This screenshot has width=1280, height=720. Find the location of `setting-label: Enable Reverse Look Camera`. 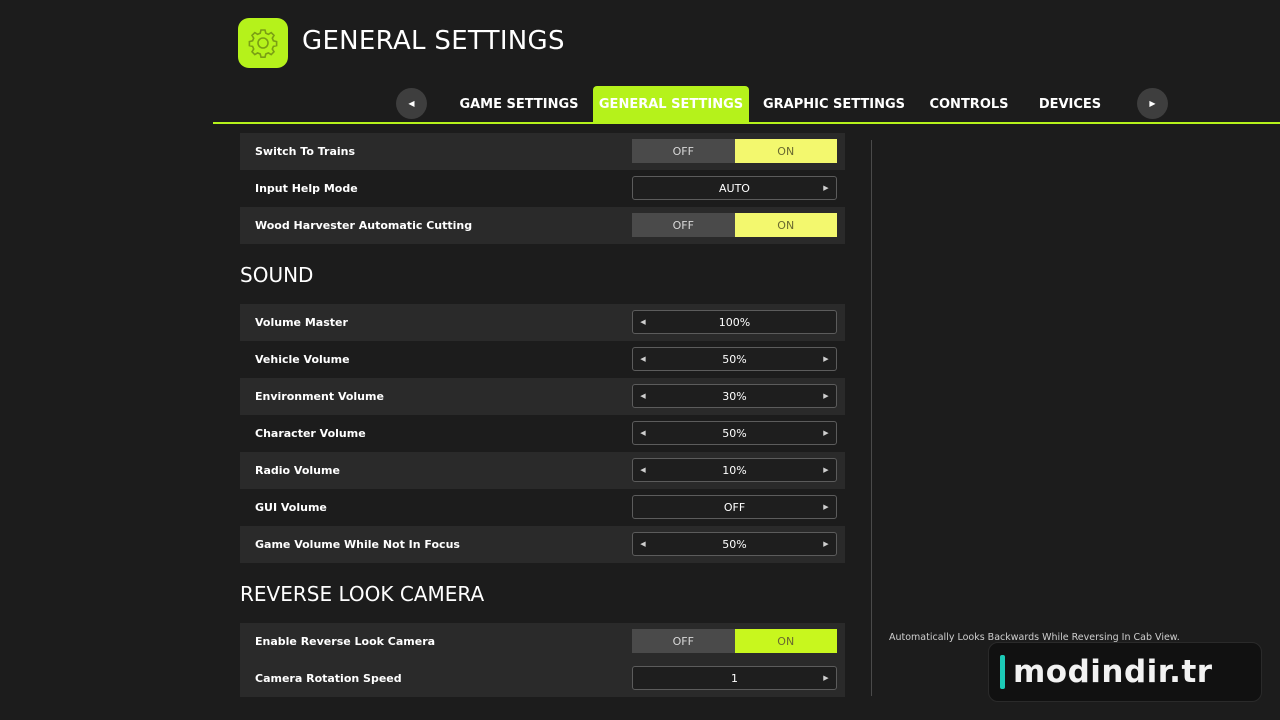

setting-label: Enable Reverse Look Camera is located at coordinates (345, 641).